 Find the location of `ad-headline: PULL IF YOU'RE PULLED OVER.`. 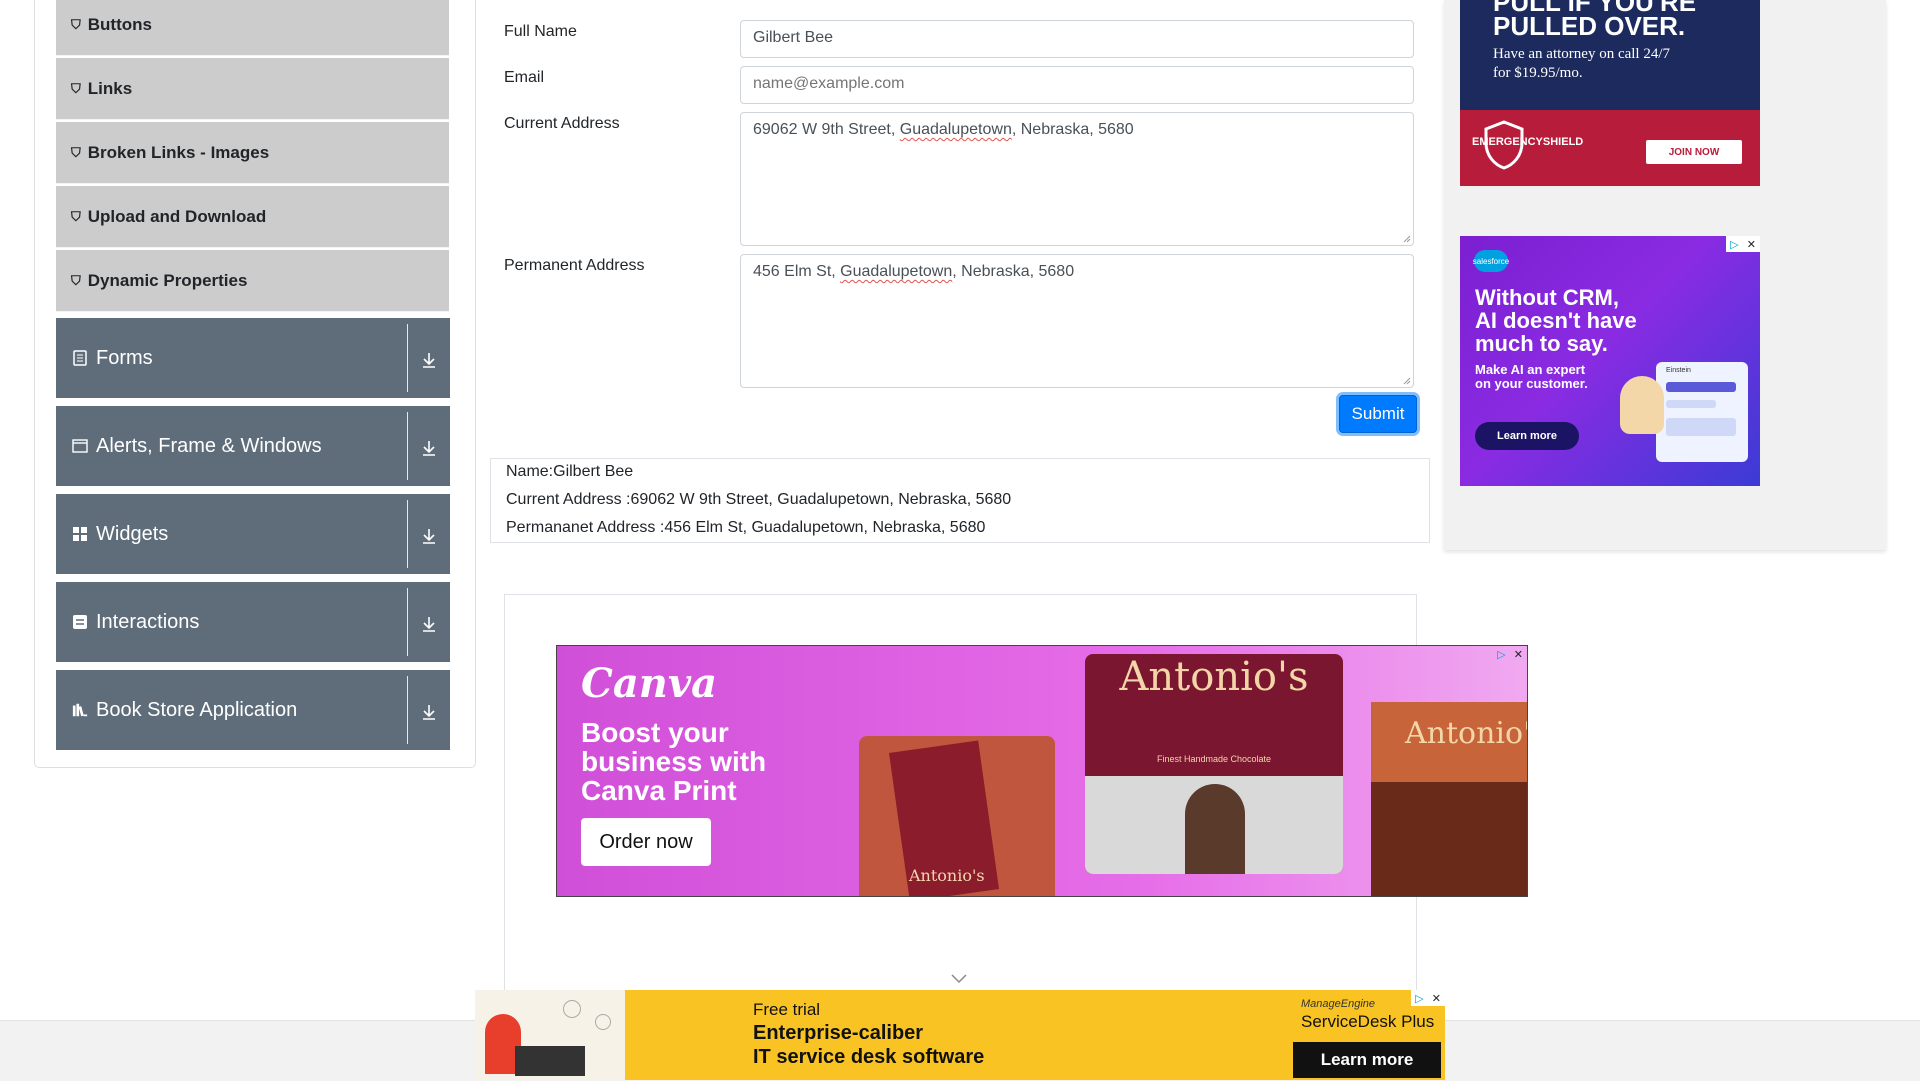

ad-headline: PULL IF YOU'RE PULLED OVER. is located at coordinates (1595, 20).